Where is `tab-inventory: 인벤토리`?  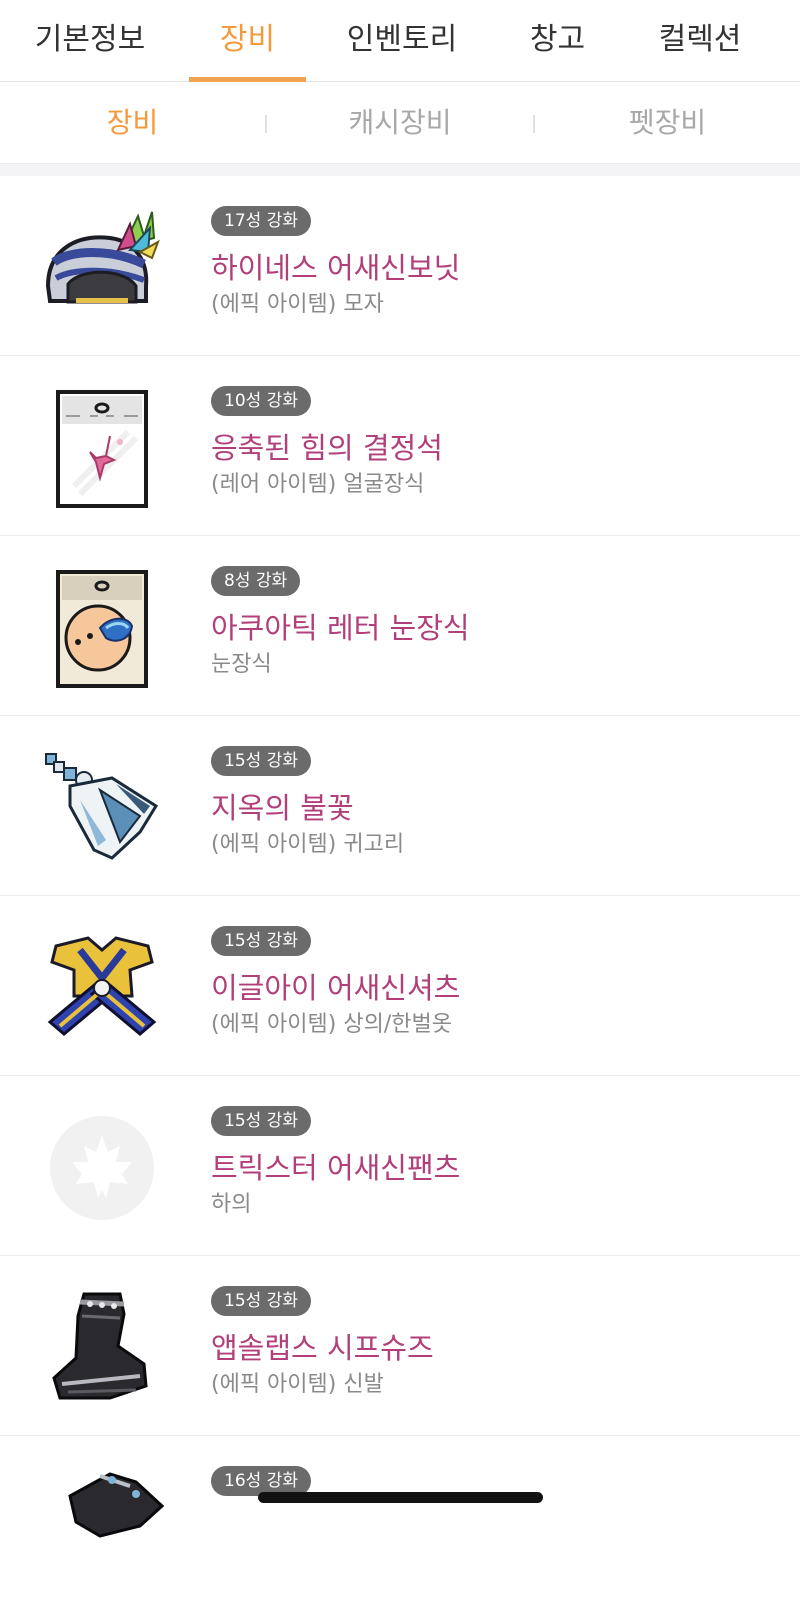 tab-inventory: 인벤토리 is located at coordinates (402, 41).